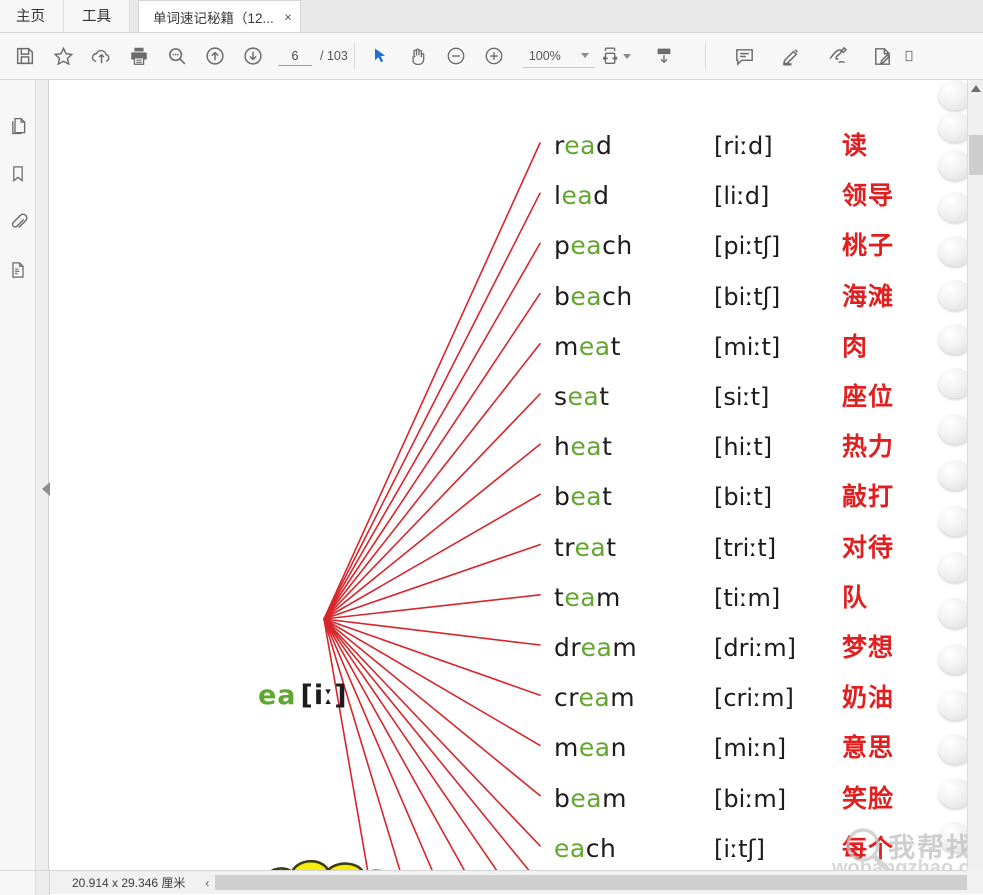 The width and height of the screenshot is (983, 895). I want to click on word-row: team[tiːm]队, so click(711, 596).